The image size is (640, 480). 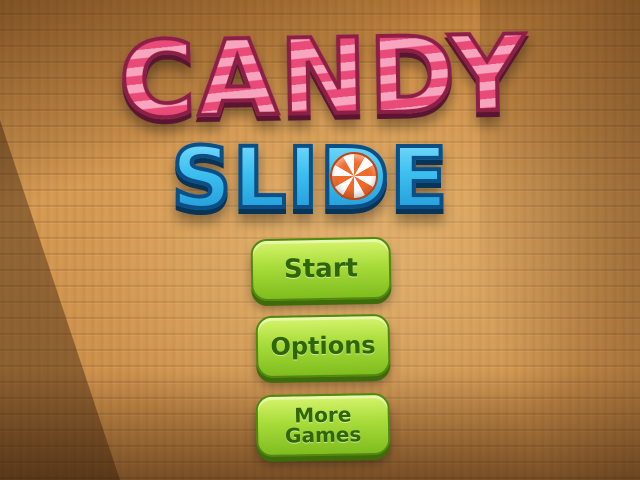 I want to click on more-games-button: More Games, so click(x=323, y=425).